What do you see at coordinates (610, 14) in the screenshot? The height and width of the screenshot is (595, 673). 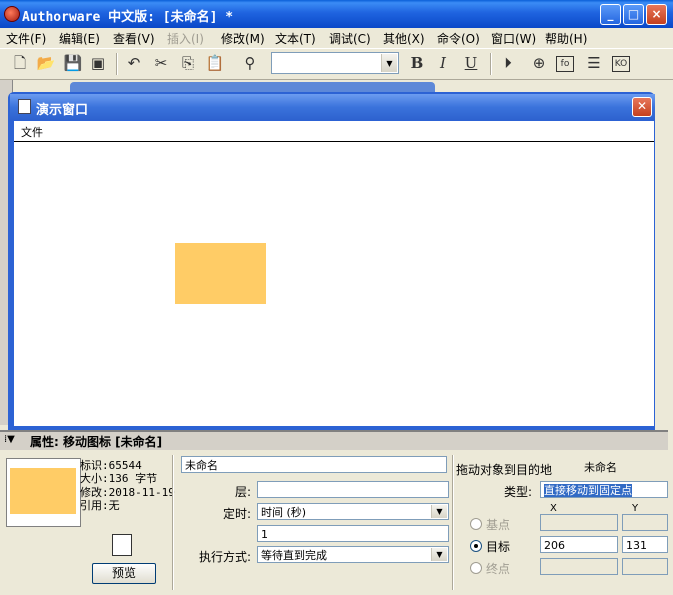 I see `minimize-button: _` at bounding box center [610, 14].